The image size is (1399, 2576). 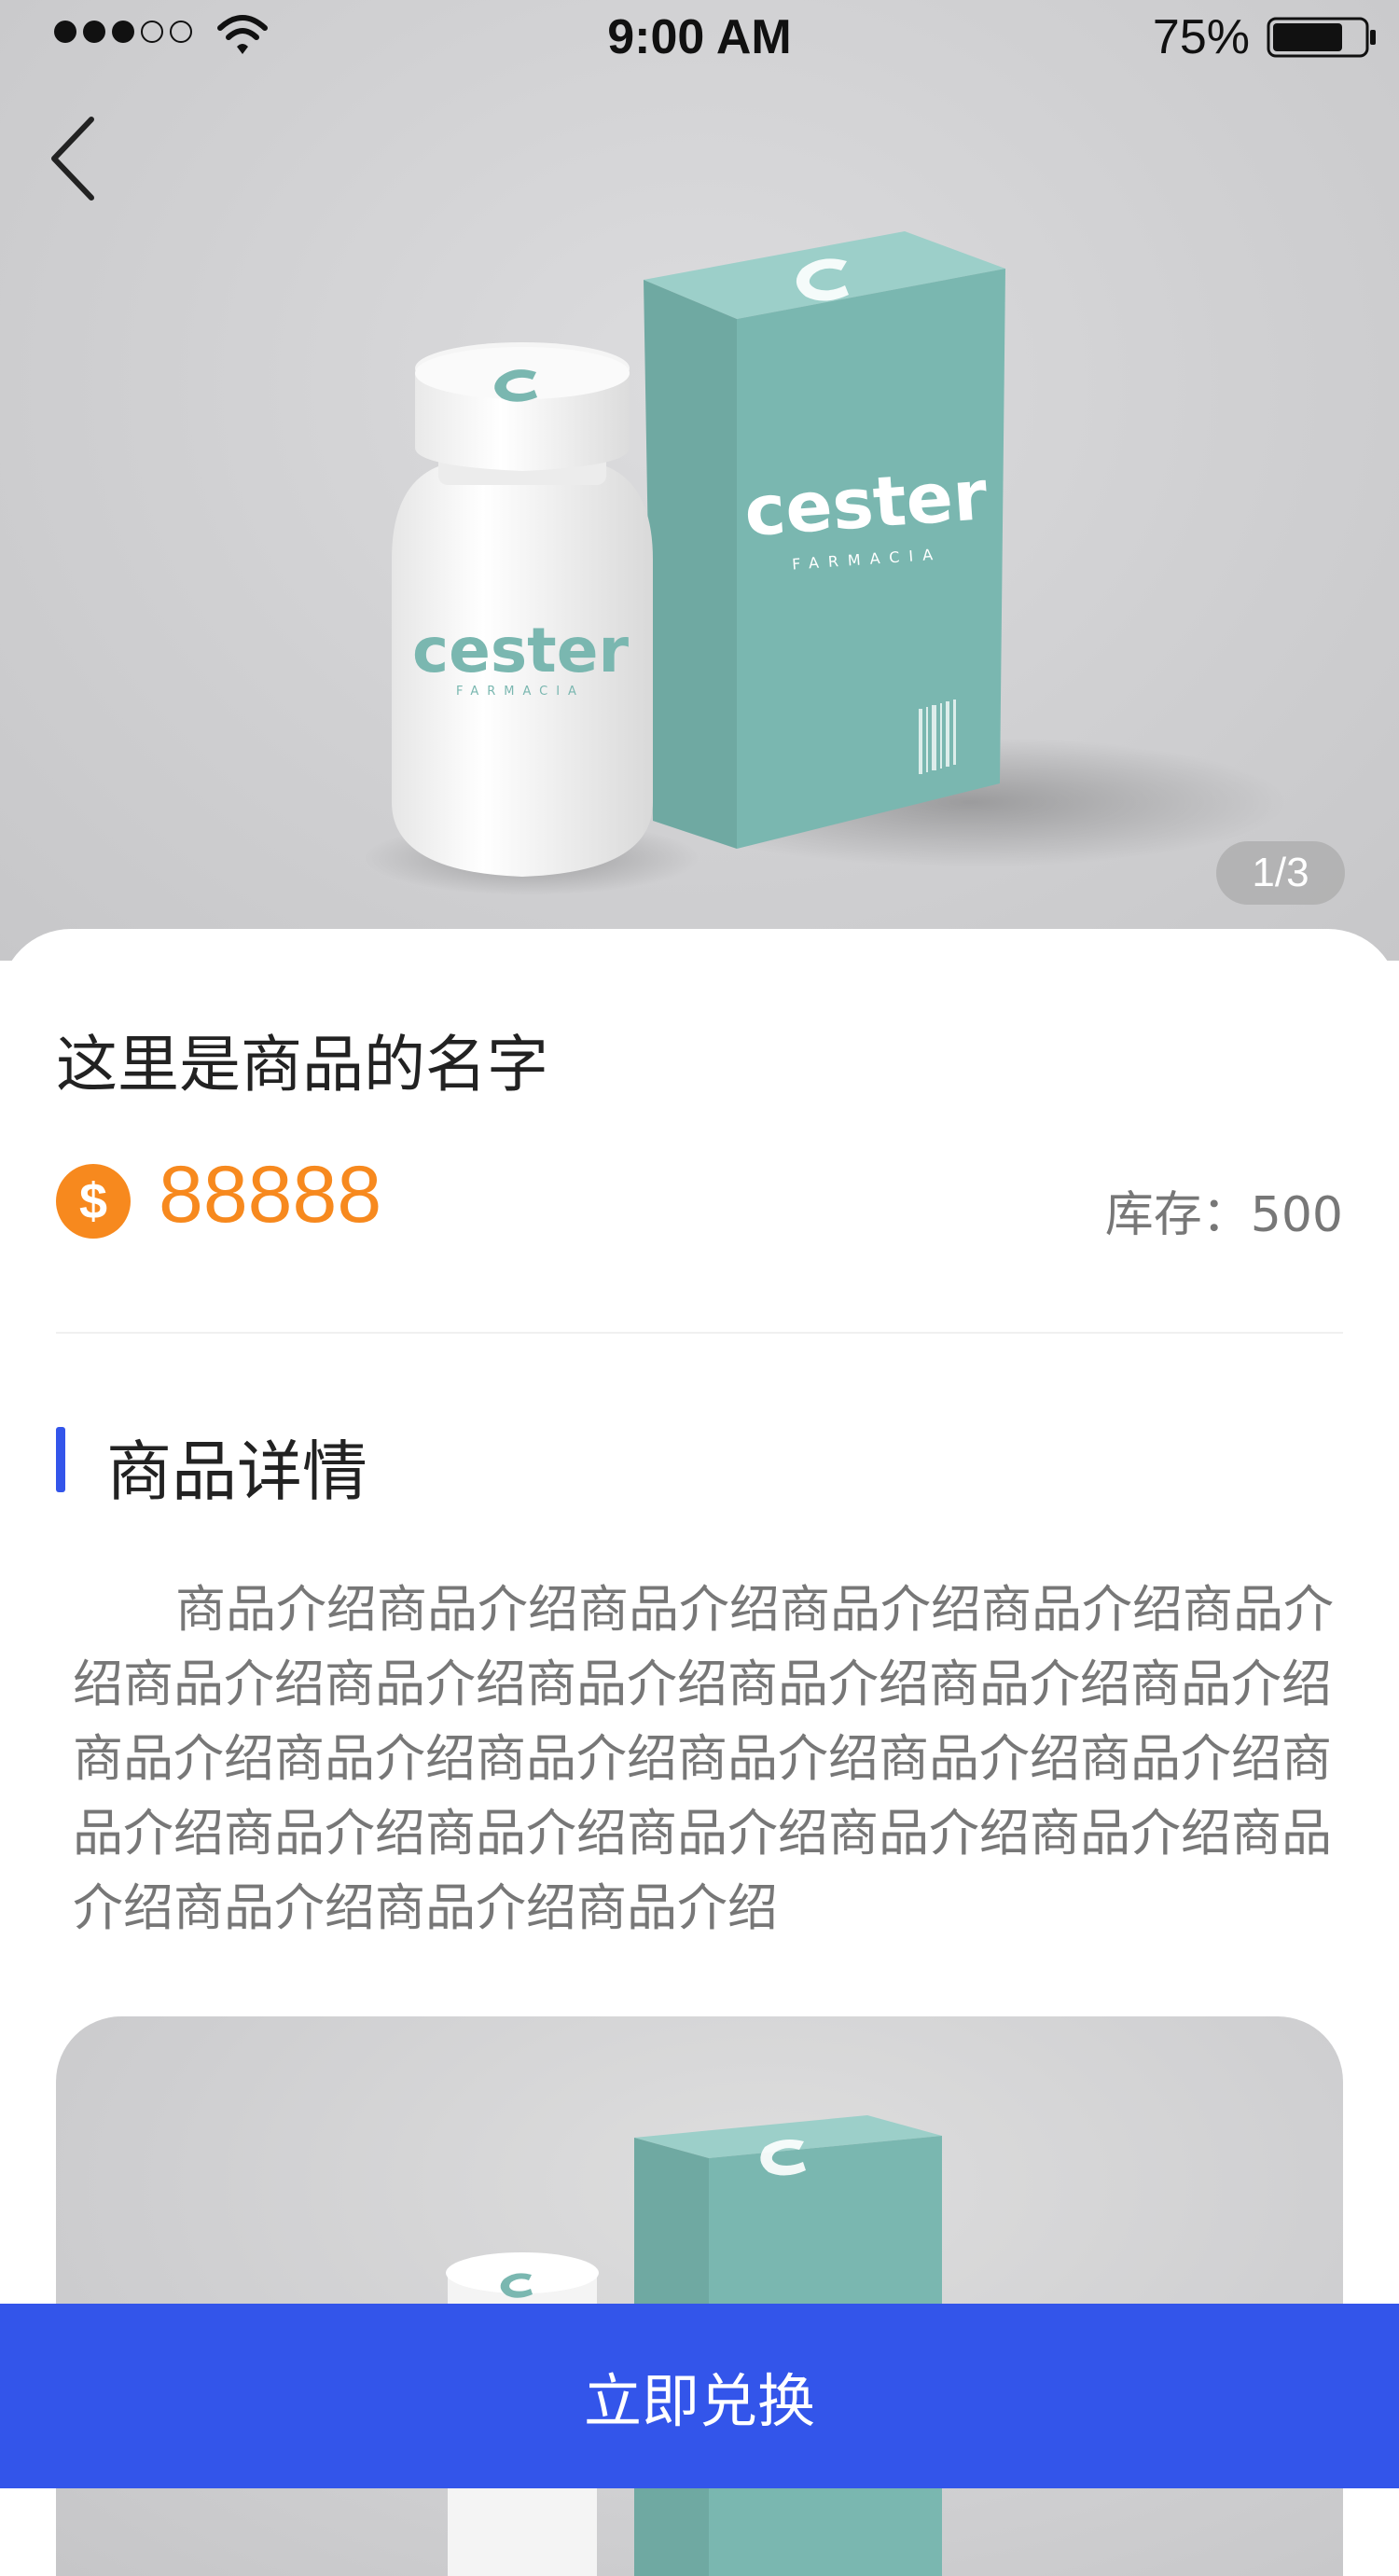 I want to click on dollar-coin-icon: $, so click(x=93, y=1201).